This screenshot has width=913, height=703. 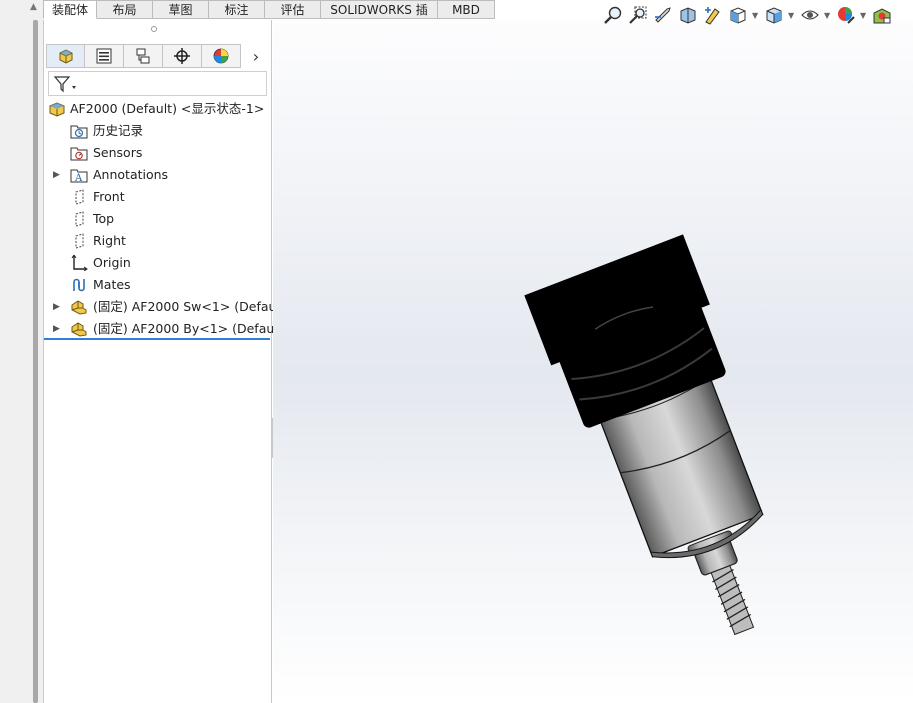 What do you see at coordinates (157, 263) in the screenshot?
I see `tree-item-origin: Origin` at bounding box center [157, 263].